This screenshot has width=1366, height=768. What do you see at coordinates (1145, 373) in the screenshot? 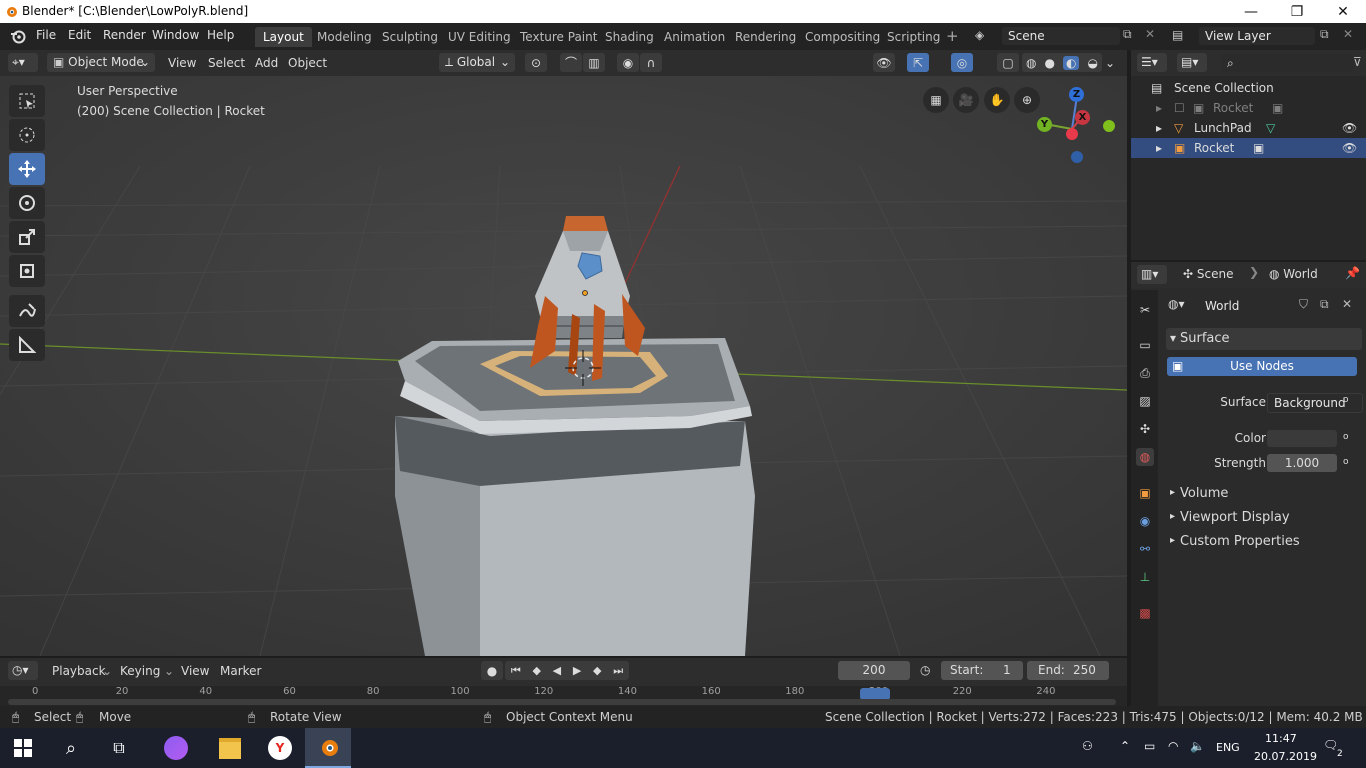
I see `output-properties-icon: ⎙` at bounding box center [1145, 373].